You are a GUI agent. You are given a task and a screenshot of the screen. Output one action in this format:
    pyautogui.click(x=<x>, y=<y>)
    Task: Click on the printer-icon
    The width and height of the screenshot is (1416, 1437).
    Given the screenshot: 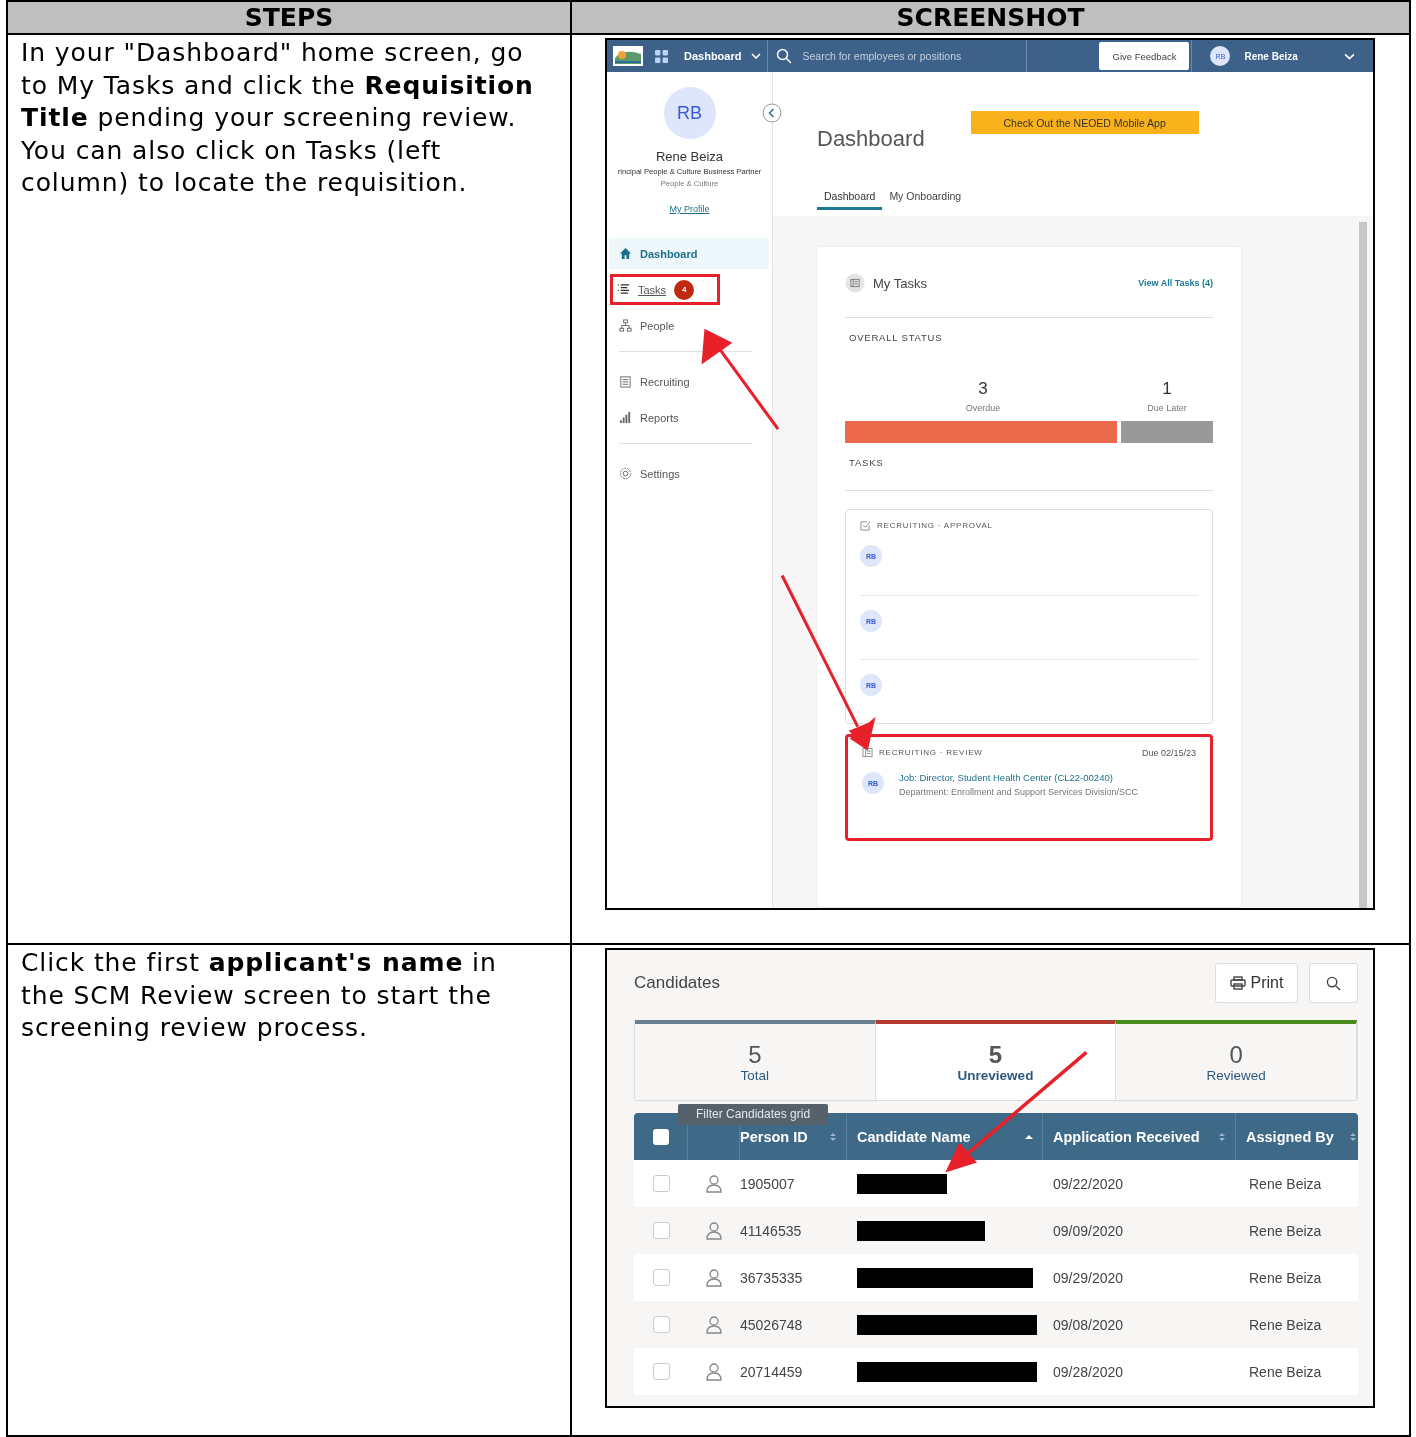 What is the action you would take?
    pyautogui.click(x=1237, y=983)
    